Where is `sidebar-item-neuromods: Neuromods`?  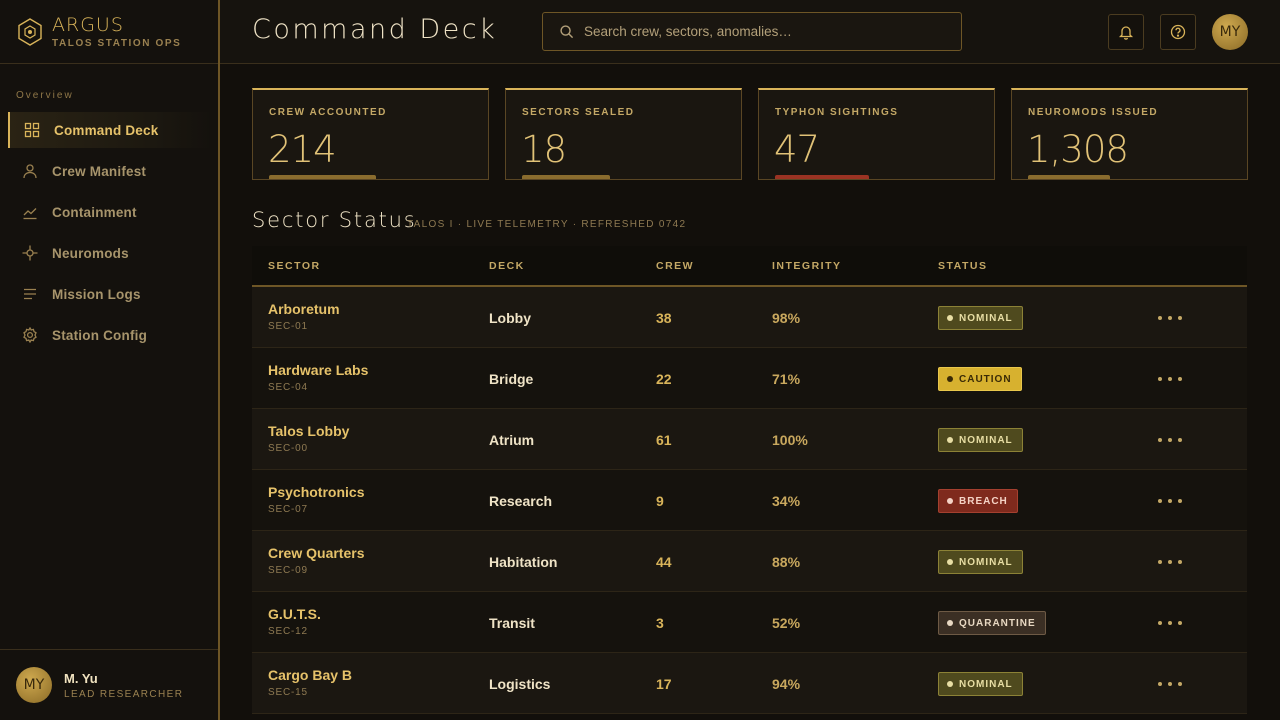 sidebar-item-neuromods: Neuromods is located at coordinates (110, 253).